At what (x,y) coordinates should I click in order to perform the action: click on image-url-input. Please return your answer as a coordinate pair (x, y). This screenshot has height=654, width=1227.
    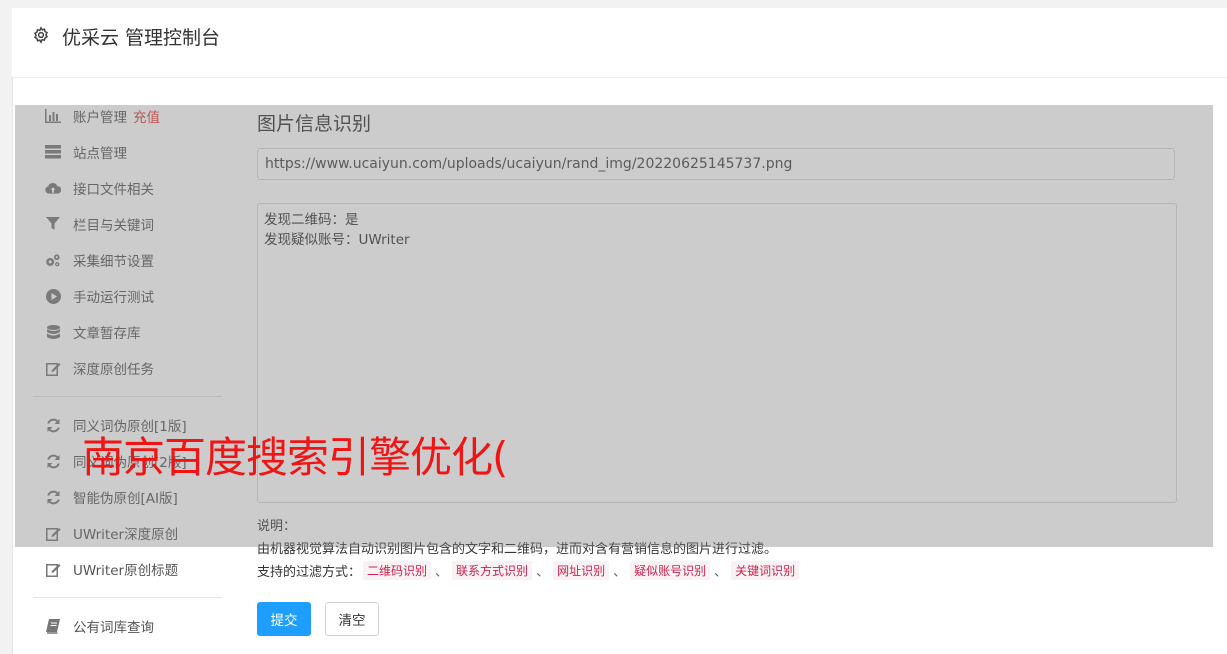
    Looking at the image, I should click on (716, 164).